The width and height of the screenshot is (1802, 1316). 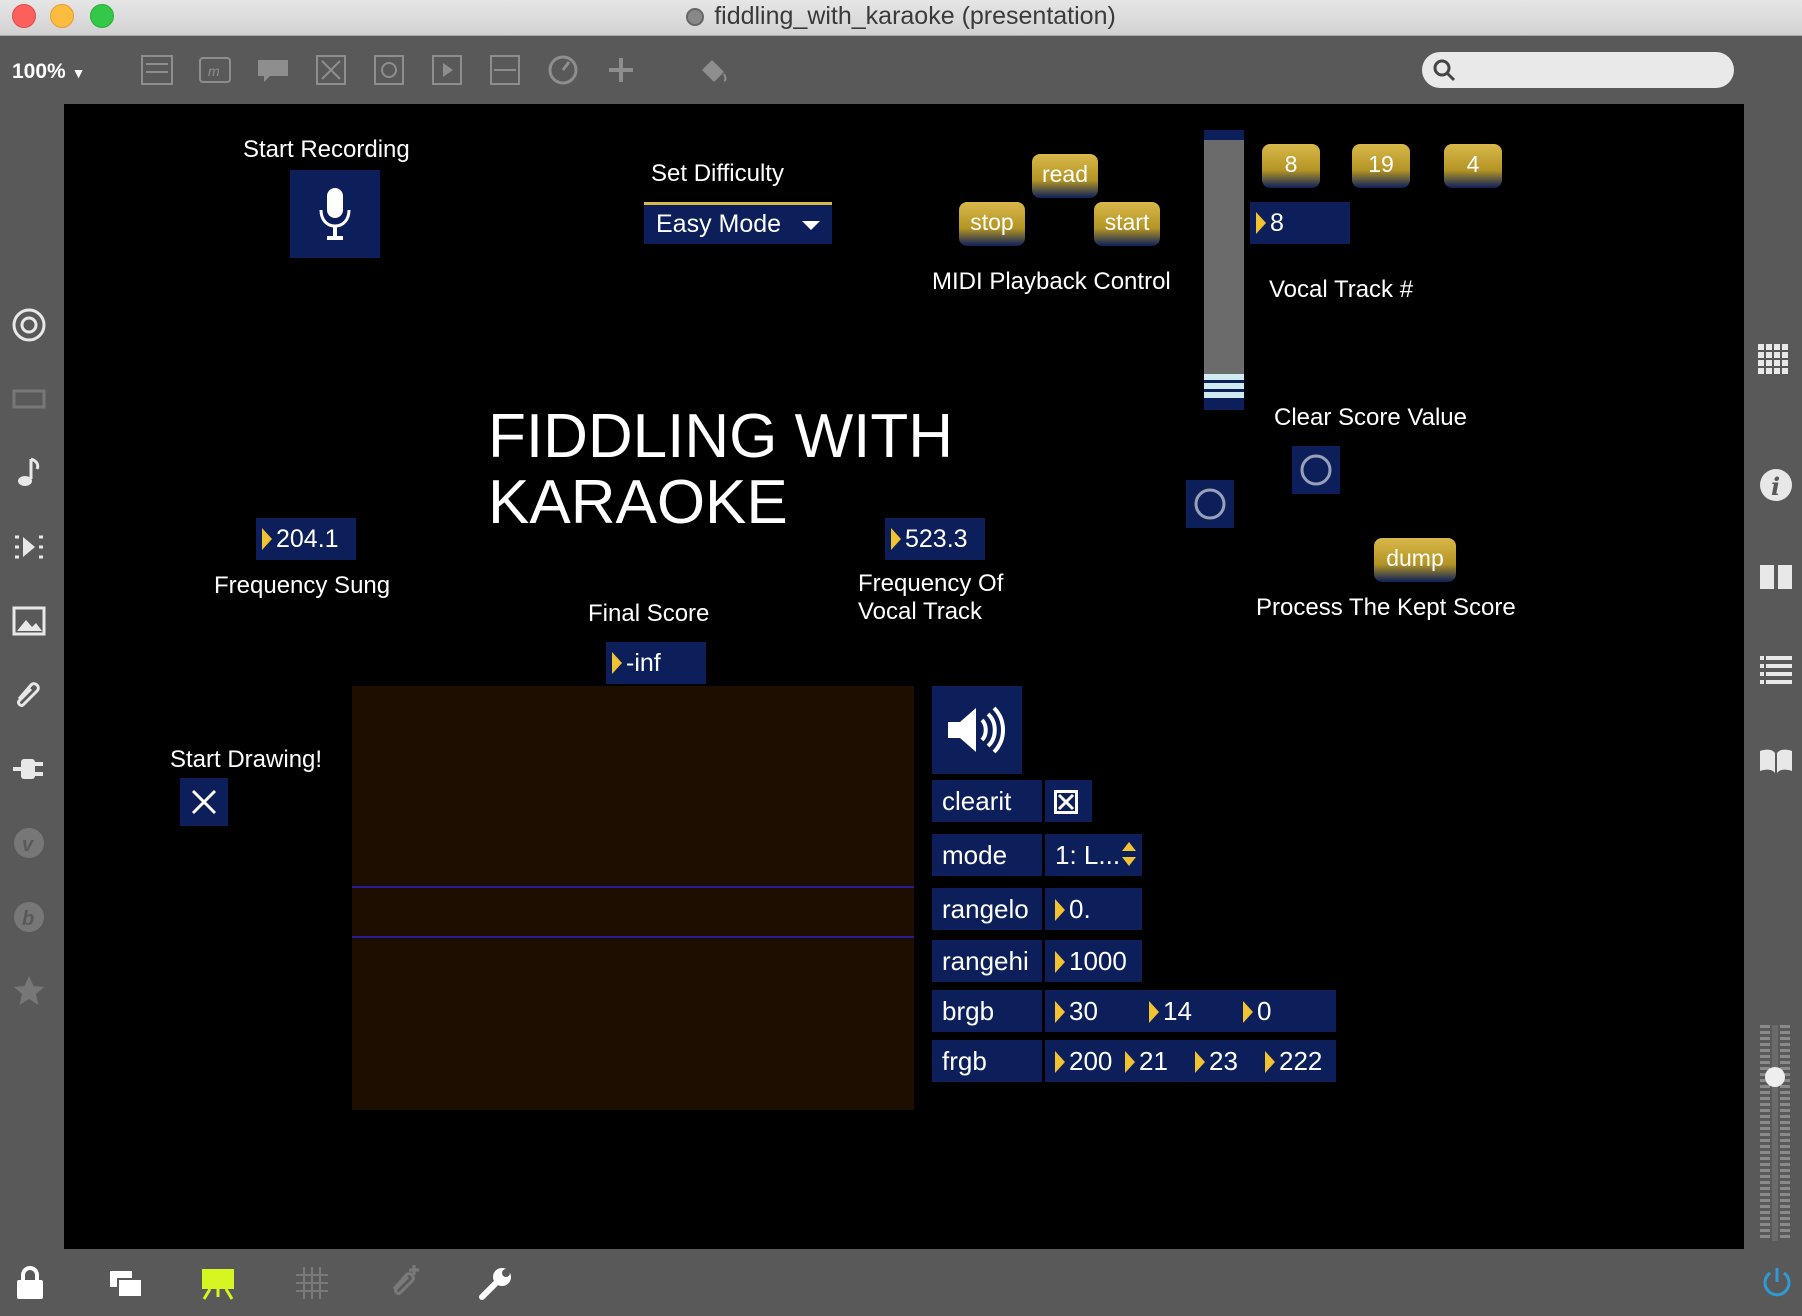 I want to click on frequency-vocal-value: 523.3, so click(x=936, y=539).